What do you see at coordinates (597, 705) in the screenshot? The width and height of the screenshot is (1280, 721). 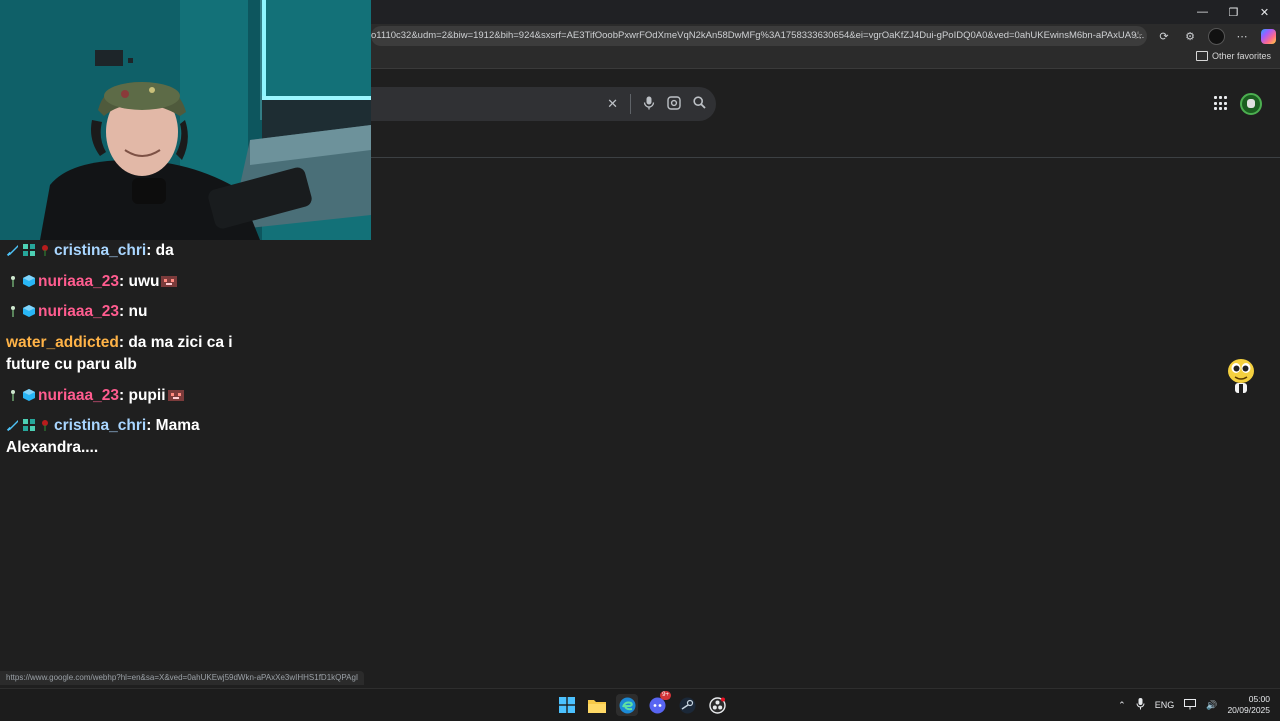 I see `file-explorer-icon` at bounding box center [597, 705].